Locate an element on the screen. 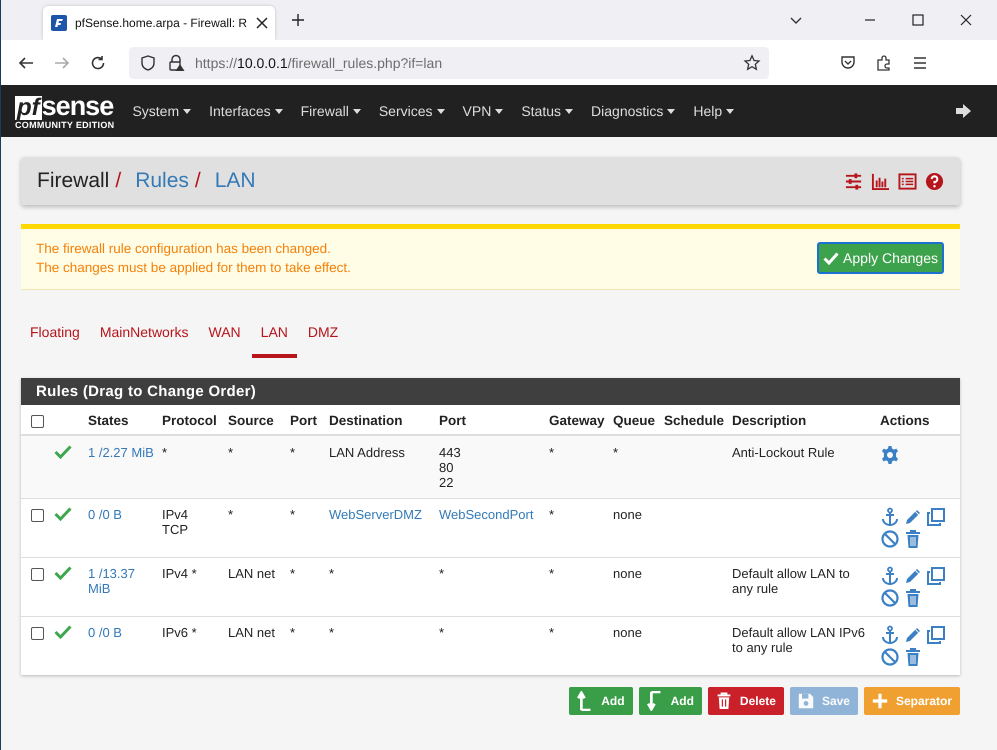 The height and width of the screenshot is (750, 997). interface-tab: WAN is located at coordinates (224, 341).